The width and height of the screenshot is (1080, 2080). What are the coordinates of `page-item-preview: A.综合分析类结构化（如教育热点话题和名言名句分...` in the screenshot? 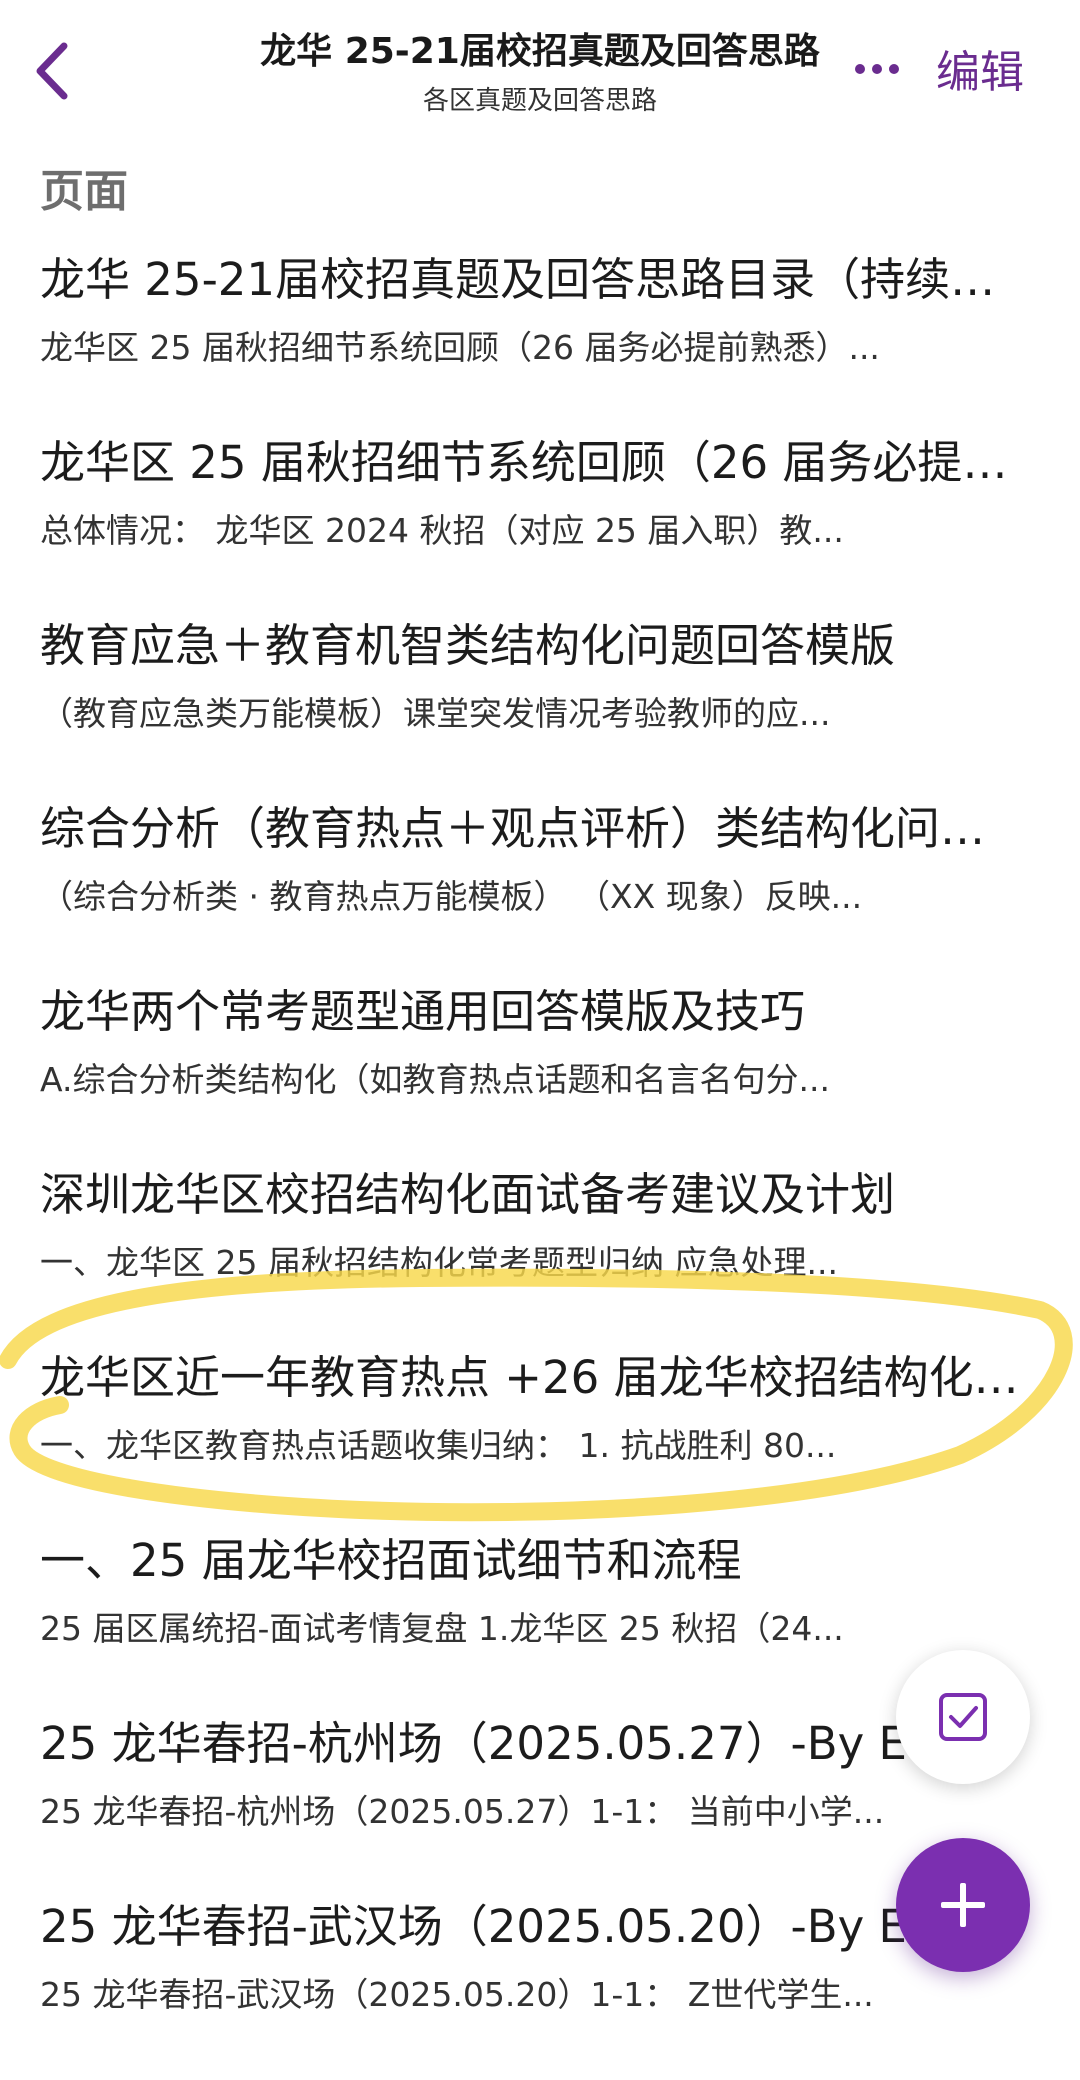 It's located at (435, 1079).